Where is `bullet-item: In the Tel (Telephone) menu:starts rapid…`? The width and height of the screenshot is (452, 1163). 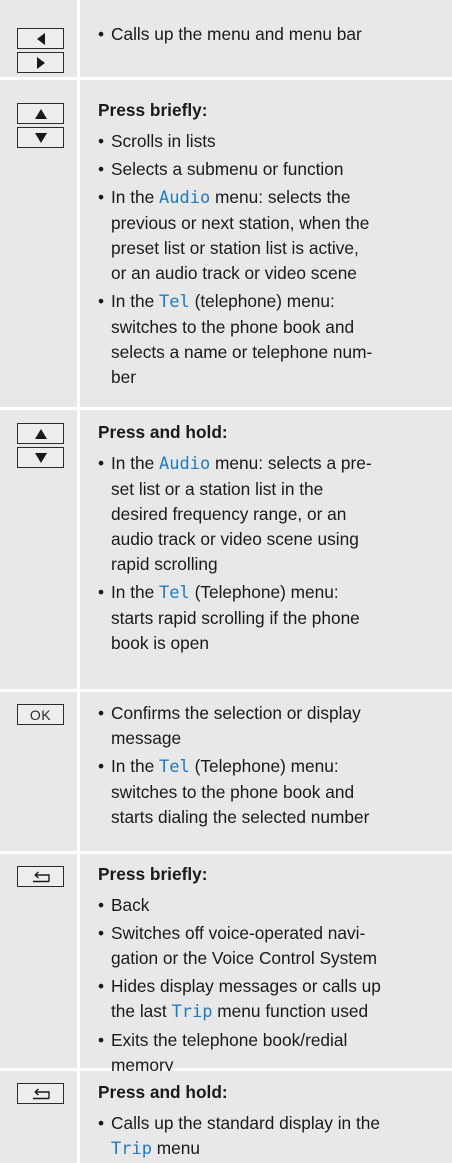
bullet-item: In the Tel (Telephone) menu:starts rapid… is located at coordinates (270, 618).